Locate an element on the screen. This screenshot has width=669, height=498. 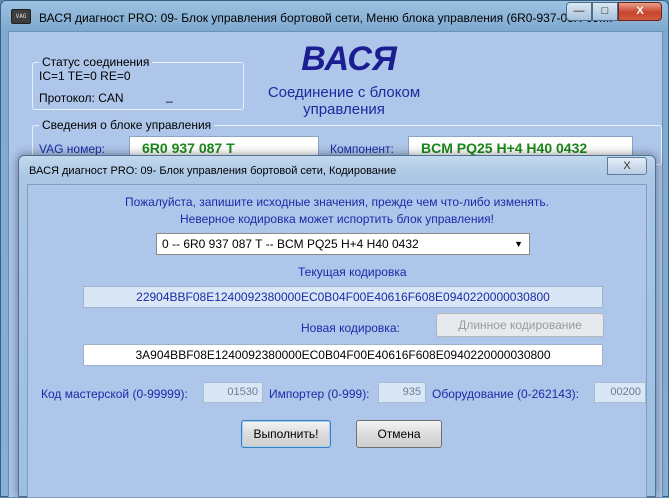
minimize-button: — is located at coordinates (579, 11).